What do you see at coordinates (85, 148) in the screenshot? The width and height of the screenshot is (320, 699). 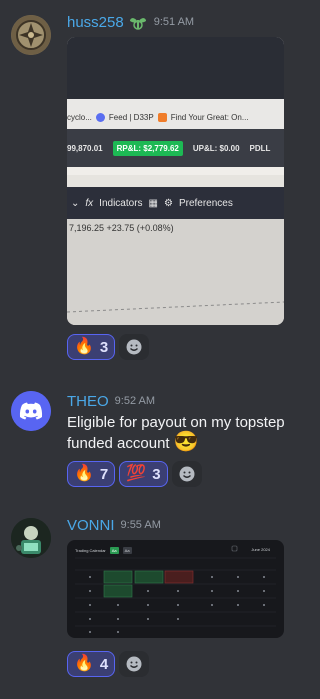 I see `balance-value: 99,870.01` at bounding box center [85, 148].